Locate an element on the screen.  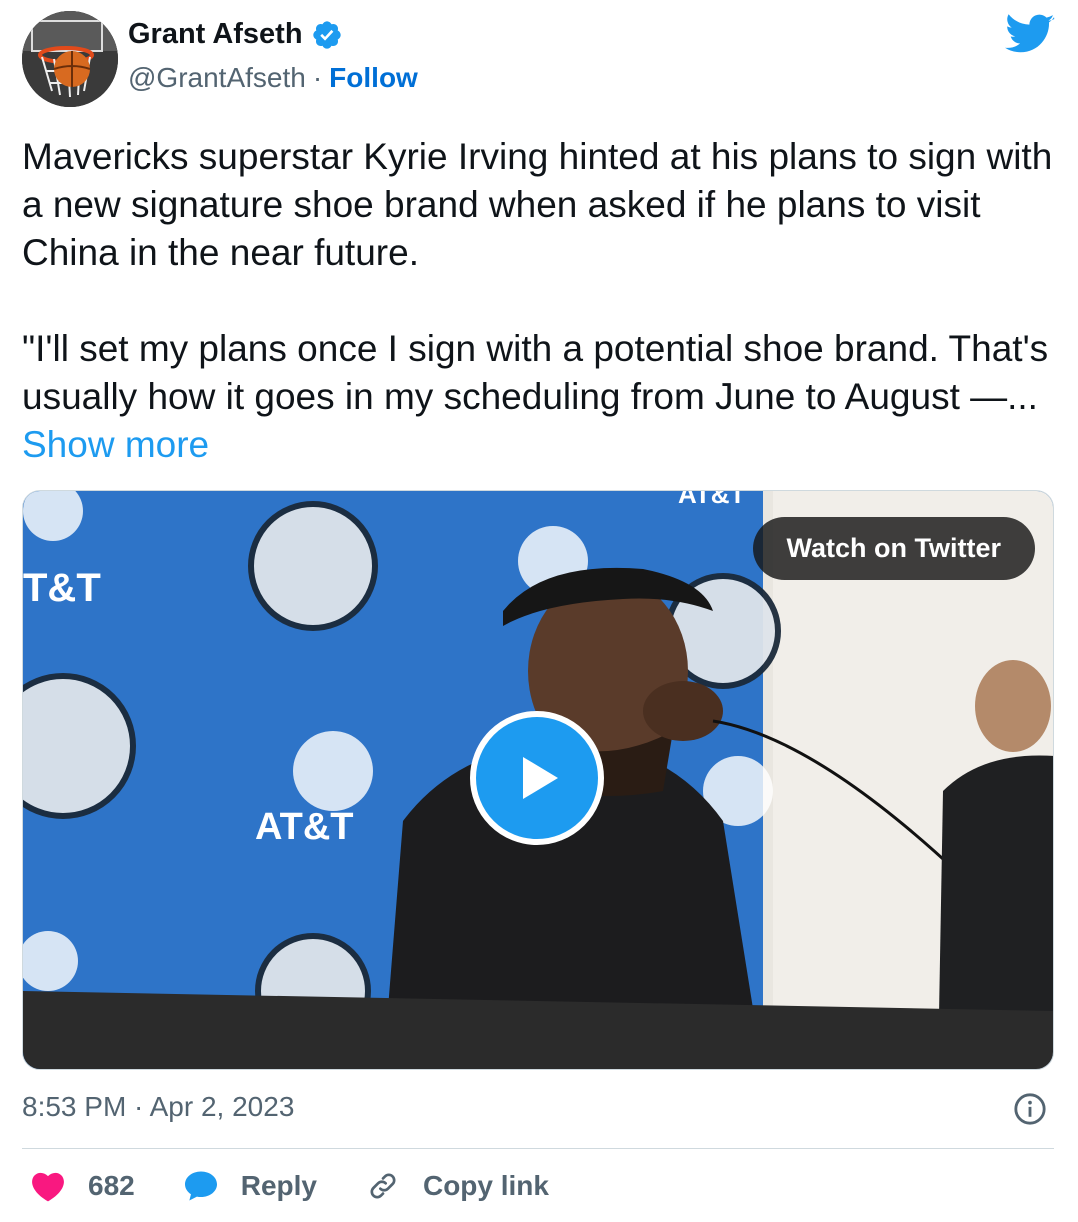
avatar is located at coordinates (70, 59).